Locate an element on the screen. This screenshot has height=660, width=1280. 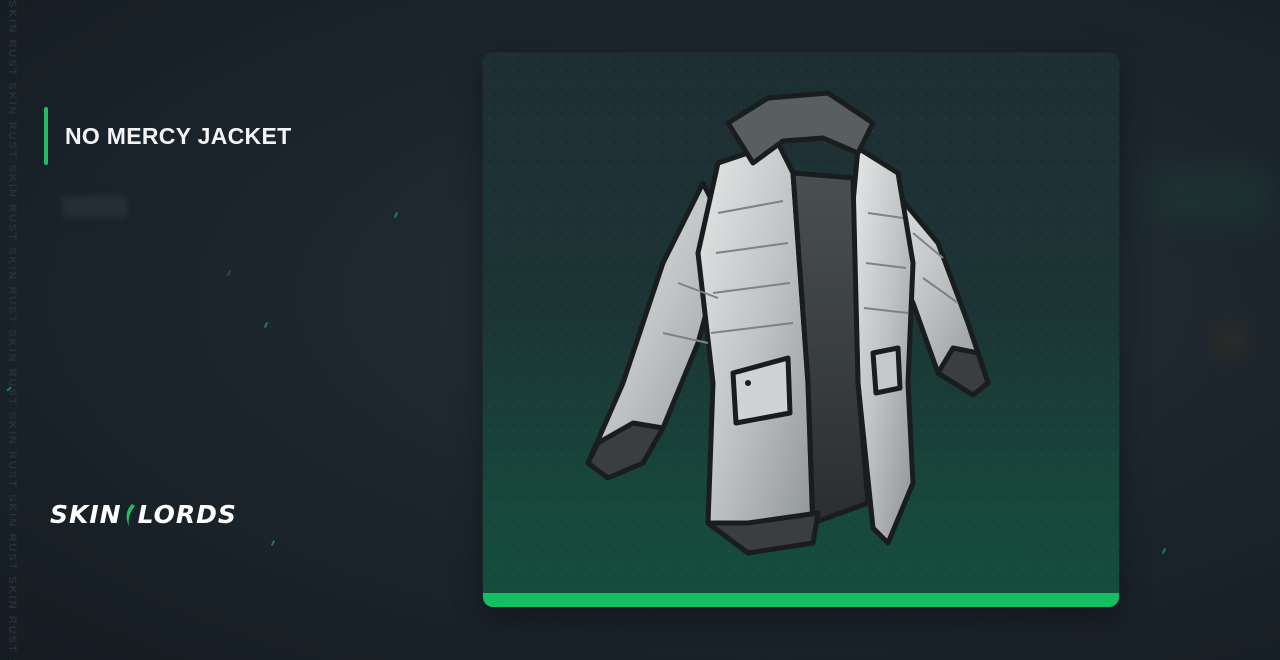
item-title-block: NO MERCY JACKET is located at coordinates (167, 136).